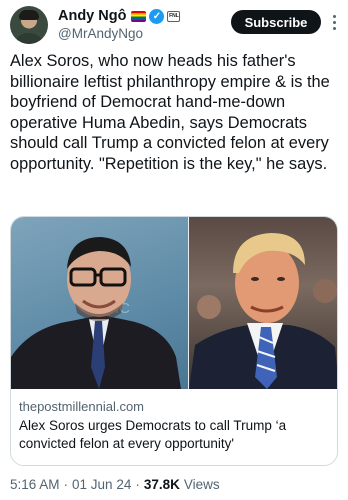  I want to click on donald-trump-photo, so click(263, 311).